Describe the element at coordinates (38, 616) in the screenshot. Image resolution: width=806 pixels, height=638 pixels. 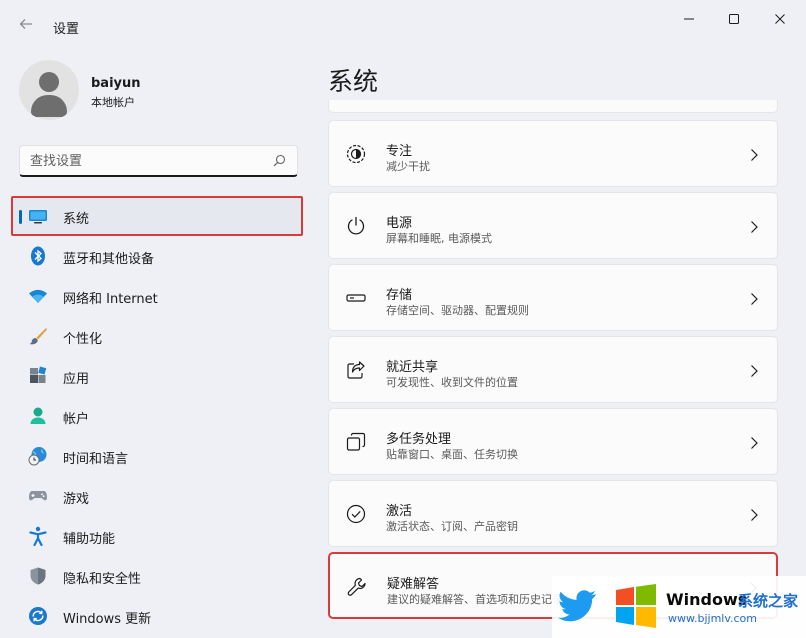
I see `windows-update-icon` at that location.